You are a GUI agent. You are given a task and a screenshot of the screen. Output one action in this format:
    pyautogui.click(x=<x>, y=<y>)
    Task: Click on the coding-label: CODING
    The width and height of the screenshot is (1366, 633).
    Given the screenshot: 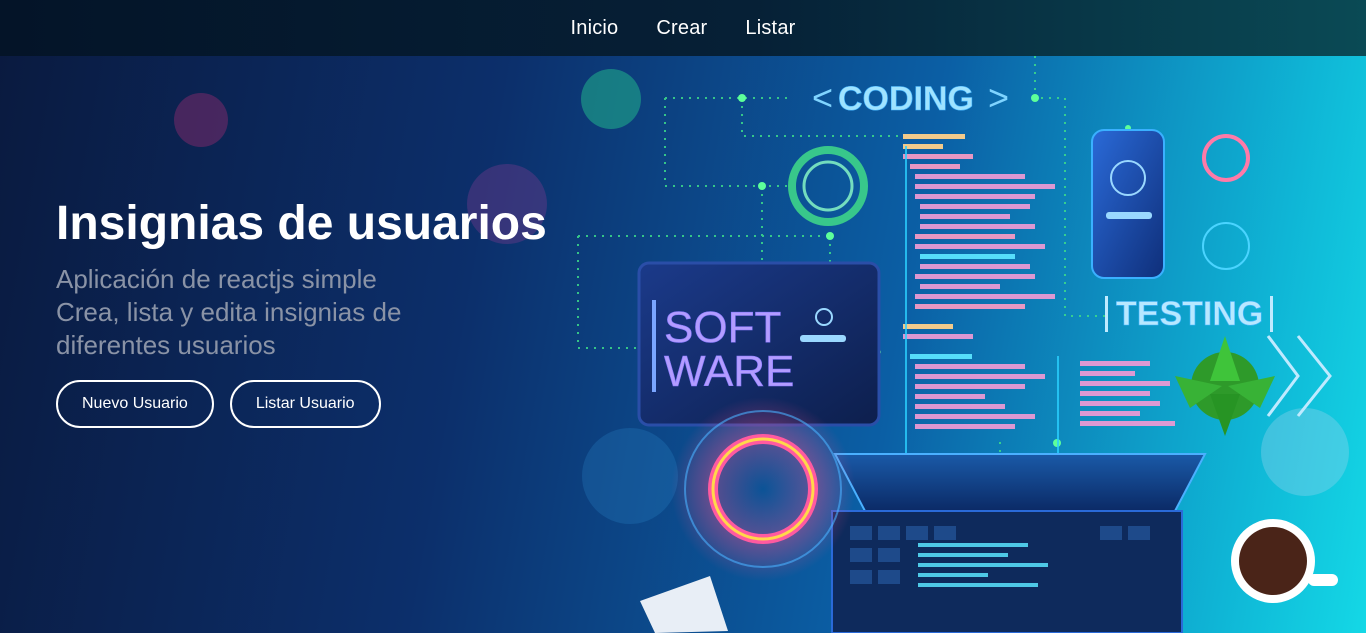 What is the action you would take?
    pyautogui.click(x=906, y=99)
    